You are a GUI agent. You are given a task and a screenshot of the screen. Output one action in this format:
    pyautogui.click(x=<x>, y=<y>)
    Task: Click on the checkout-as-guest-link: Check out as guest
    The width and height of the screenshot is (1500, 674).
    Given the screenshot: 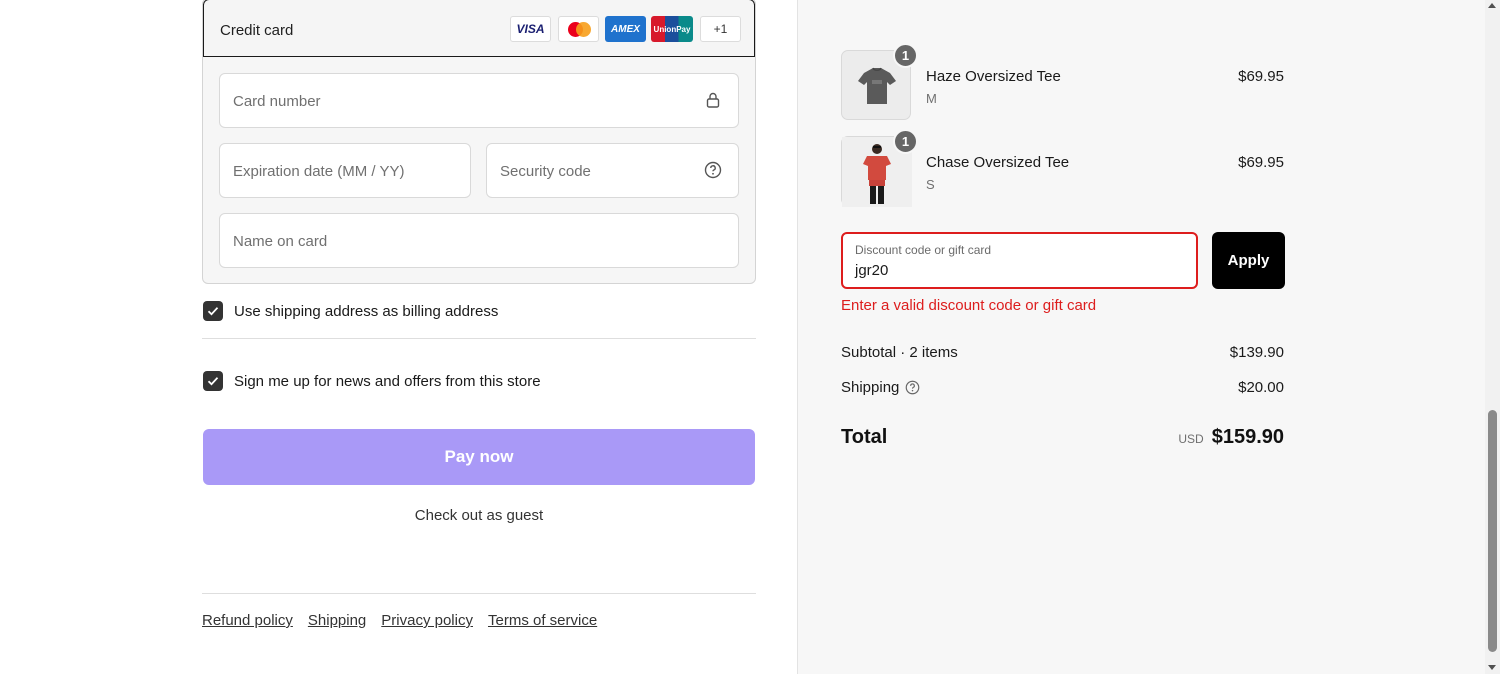 What is the action you would take?
    pyautogui.click(x=479, y=515)
    